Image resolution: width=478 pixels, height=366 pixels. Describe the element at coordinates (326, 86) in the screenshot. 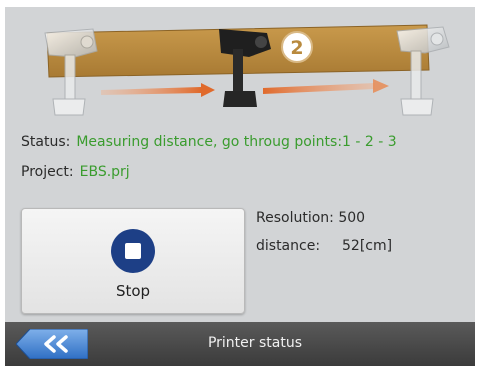

I see `right-arrow-icon` at that location.